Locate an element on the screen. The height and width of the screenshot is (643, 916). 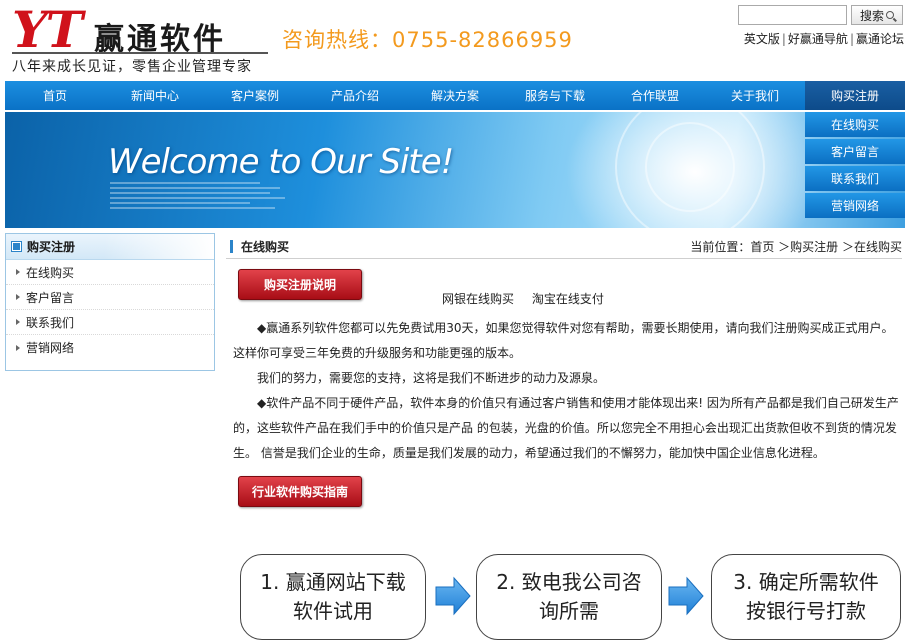
nav-alliance: 合作联盟 is located at coordinates (655, 95).